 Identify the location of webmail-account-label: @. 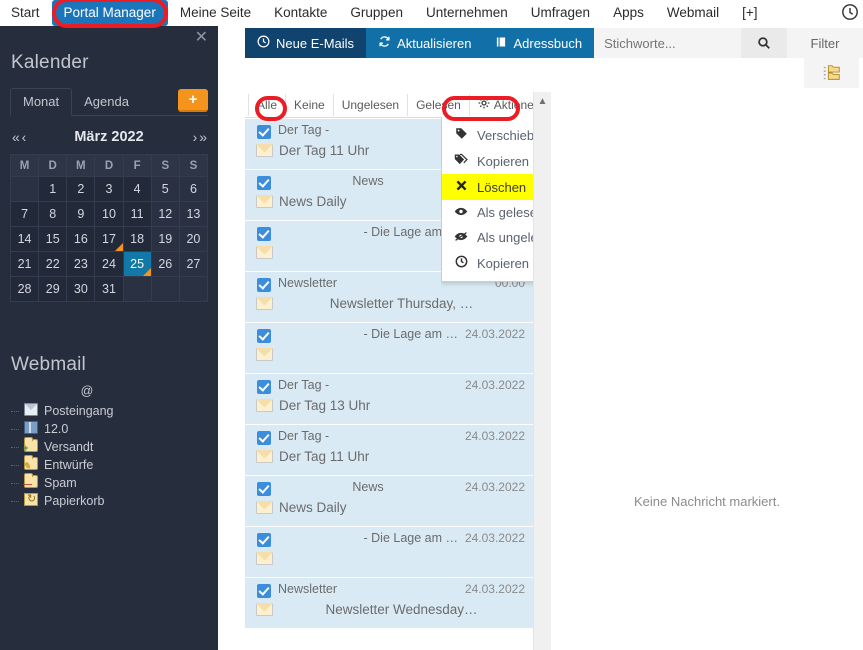
(87, 389).